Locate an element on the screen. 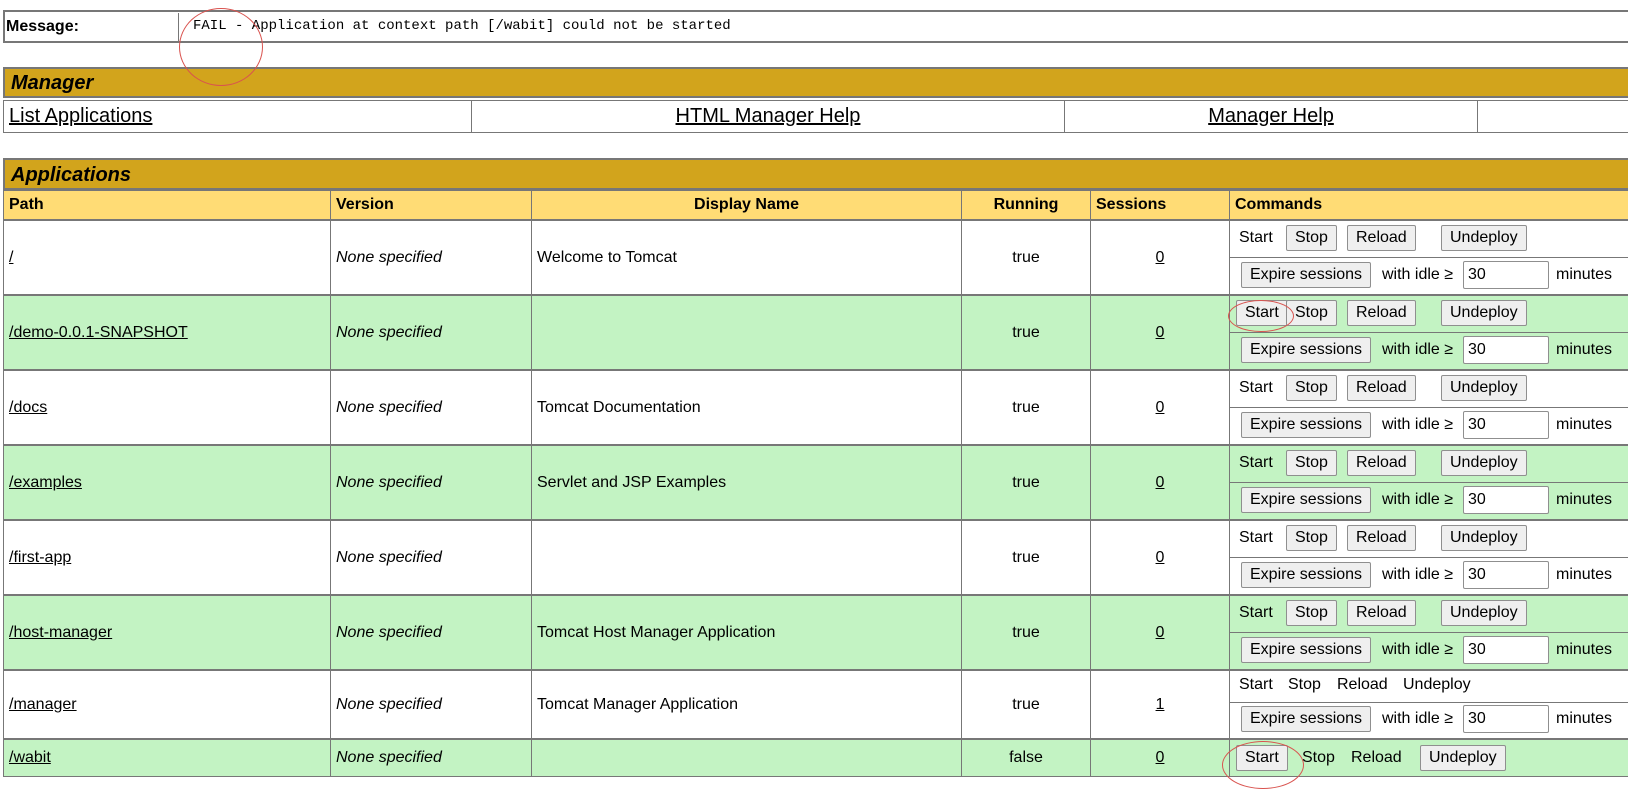 This screenshot has height=789, width=1628. app-path-link: /manager is located at coordinates (43, 705).